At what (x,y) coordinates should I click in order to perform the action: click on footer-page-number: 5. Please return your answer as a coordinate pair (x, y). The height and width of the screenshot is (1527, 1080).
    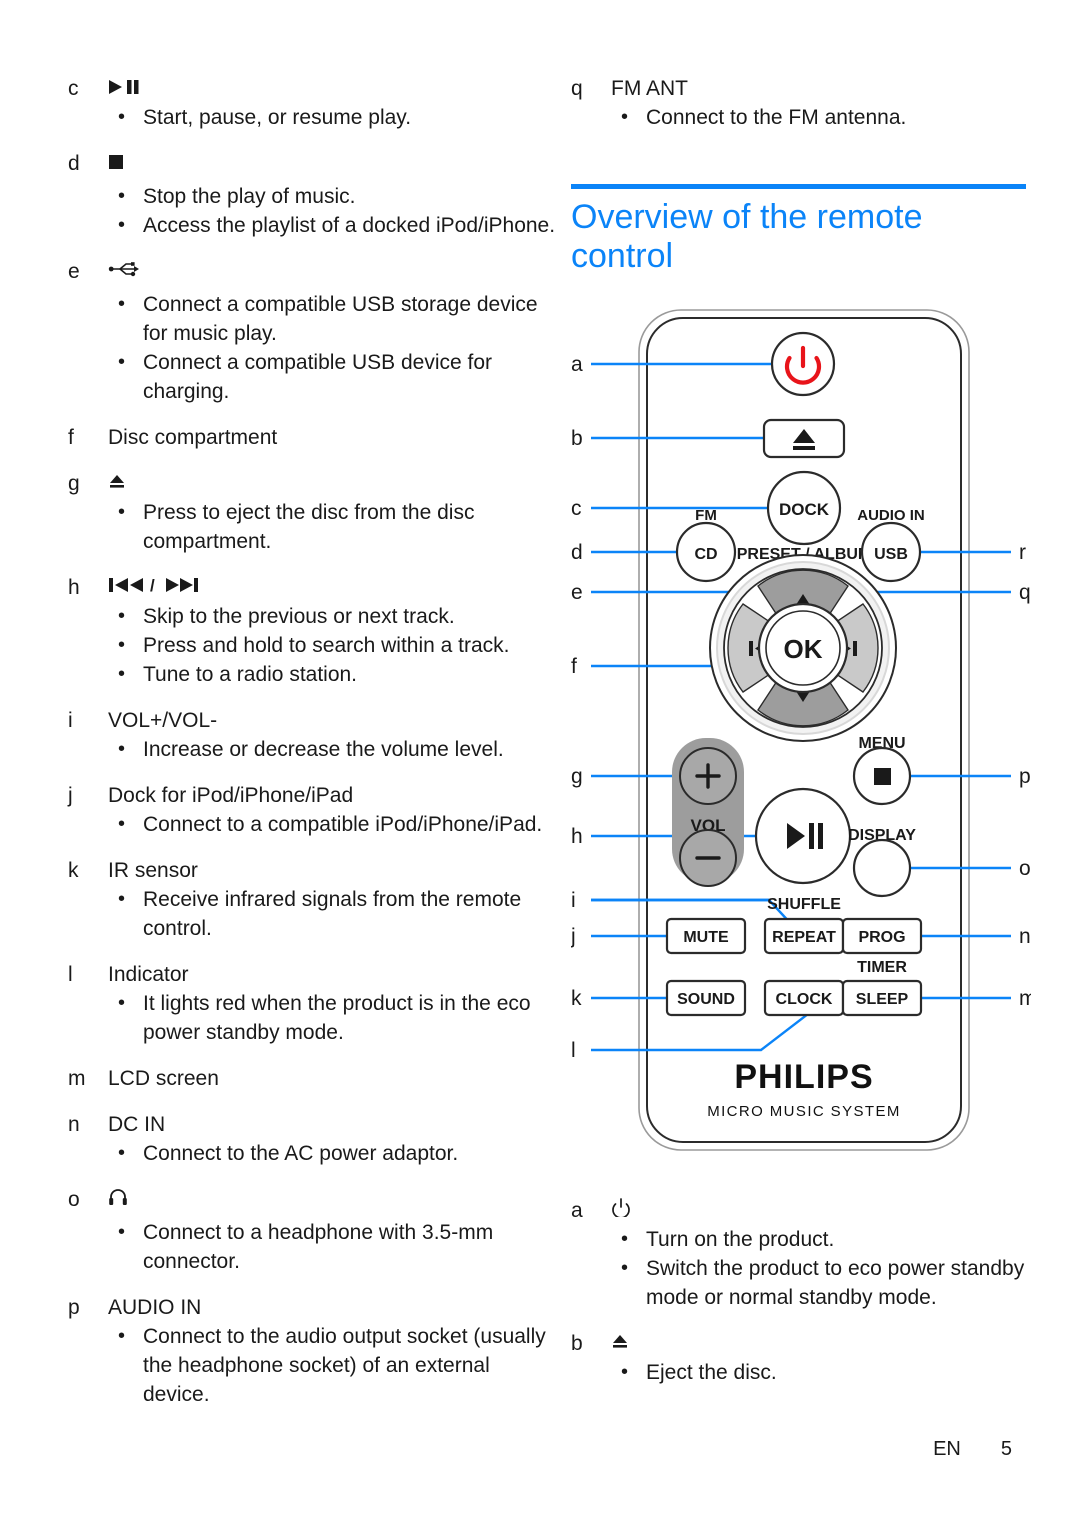
    Looking at the image, I should click on (1006, 1449).